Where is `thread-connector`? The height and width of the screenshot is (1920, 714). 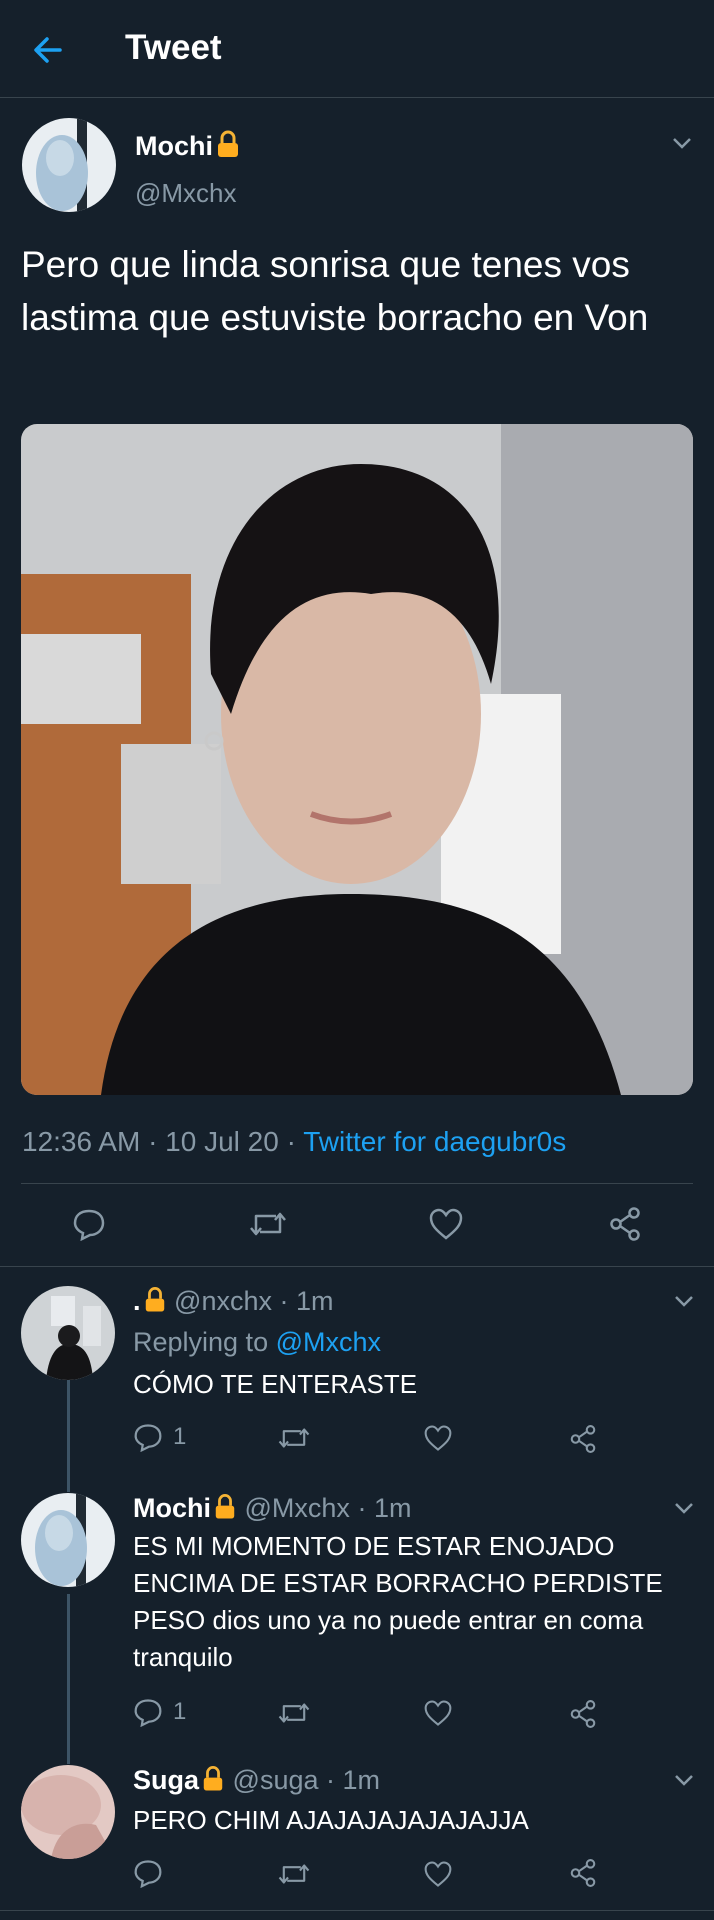
thread-connector is located at coordinates (68, 1679).